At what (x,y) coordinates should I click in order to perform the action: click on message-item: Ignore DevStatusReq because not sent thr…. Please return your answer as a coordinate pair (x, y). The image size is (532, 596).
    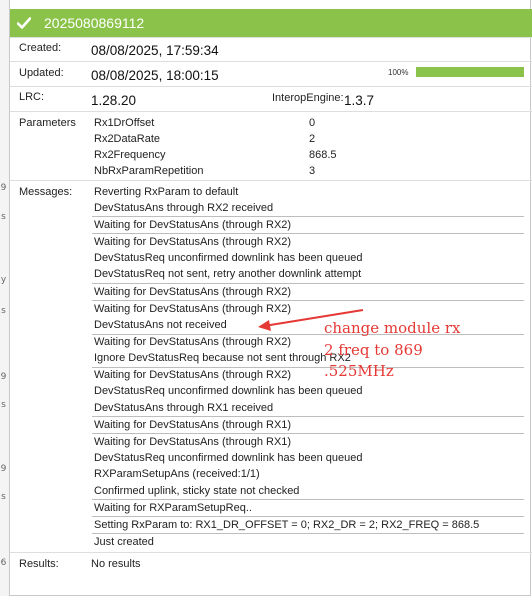
    Looking at the image, I should click on (222, 358).